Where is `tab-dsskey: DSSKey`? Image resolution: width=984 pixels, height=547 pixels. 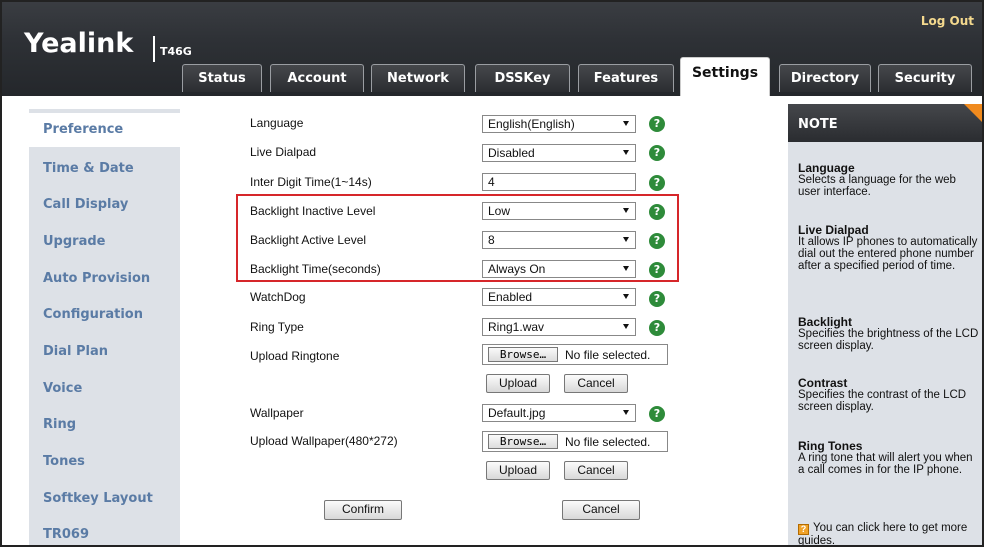 tab-dsskey: DSSKey is located at coordinates (522, 78).